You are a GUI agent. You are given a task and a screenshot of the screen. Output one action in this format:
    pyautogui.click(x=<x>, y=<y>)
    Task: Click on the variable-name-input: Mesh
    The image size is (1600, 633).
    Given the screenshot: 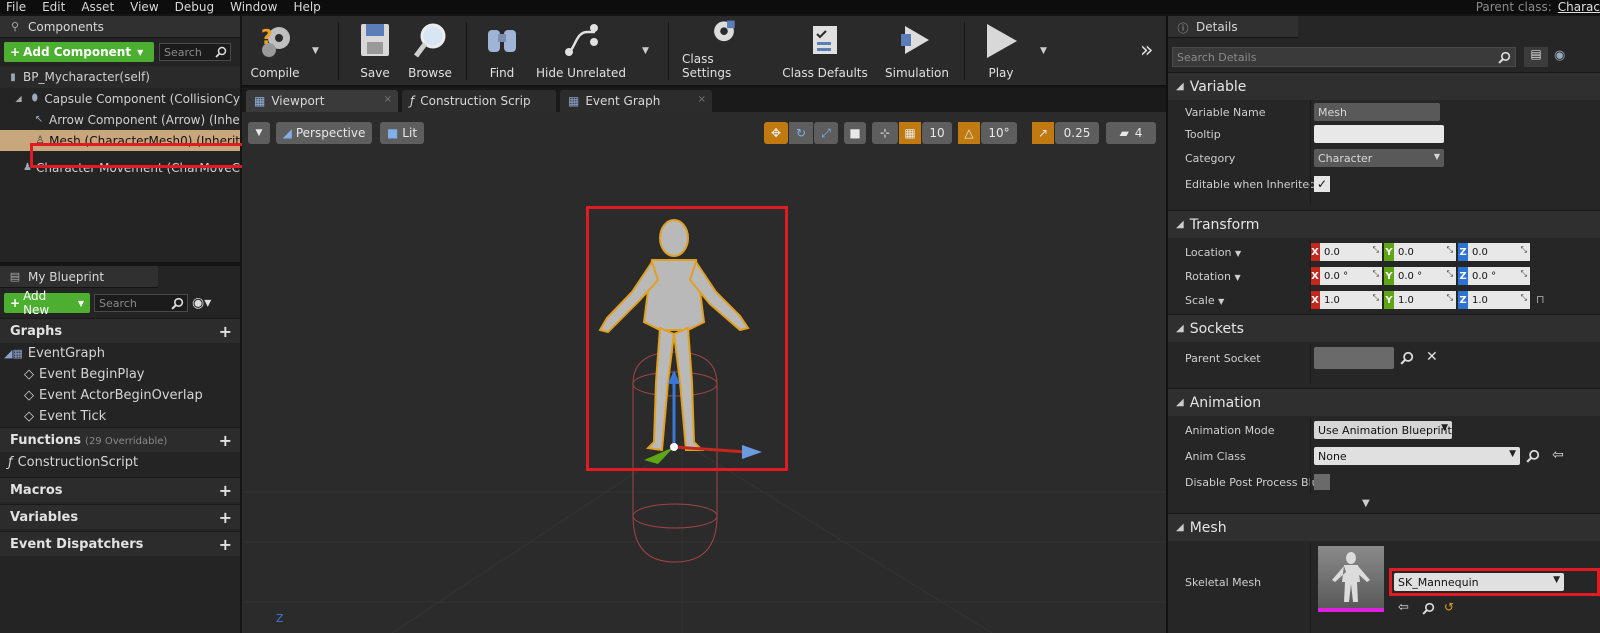 What is the action you would take?
    pyautogui.click(x=1377, y=112)
    